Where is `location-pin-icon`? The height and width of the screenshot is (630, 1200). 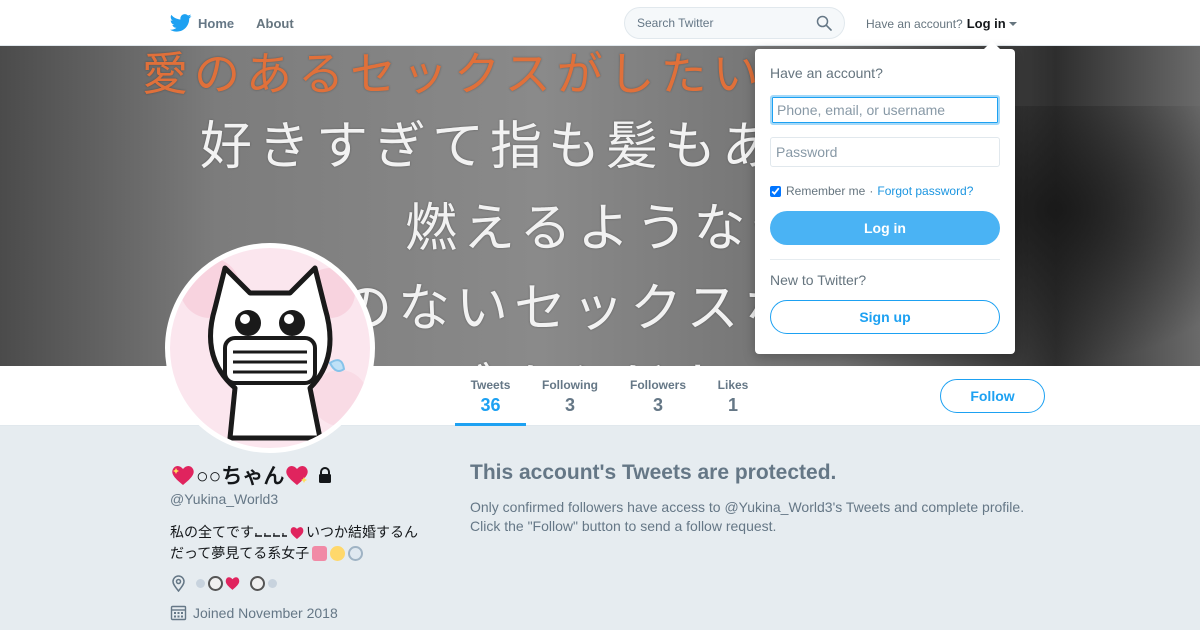
location-pin-icon is located at coordinates (178, 583).